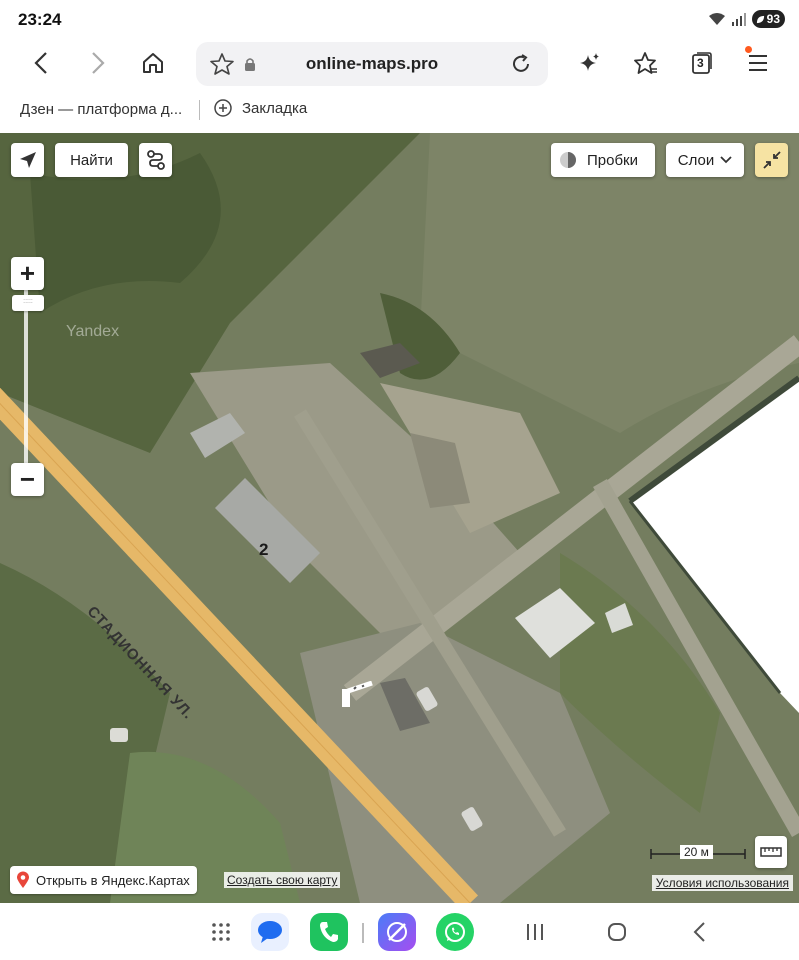 The width and height of the screenshot is (799, 960). Describe the element at coordinates (282, 880) in the screenshot. I see `create-map-link: Создать свою карту` at that location.